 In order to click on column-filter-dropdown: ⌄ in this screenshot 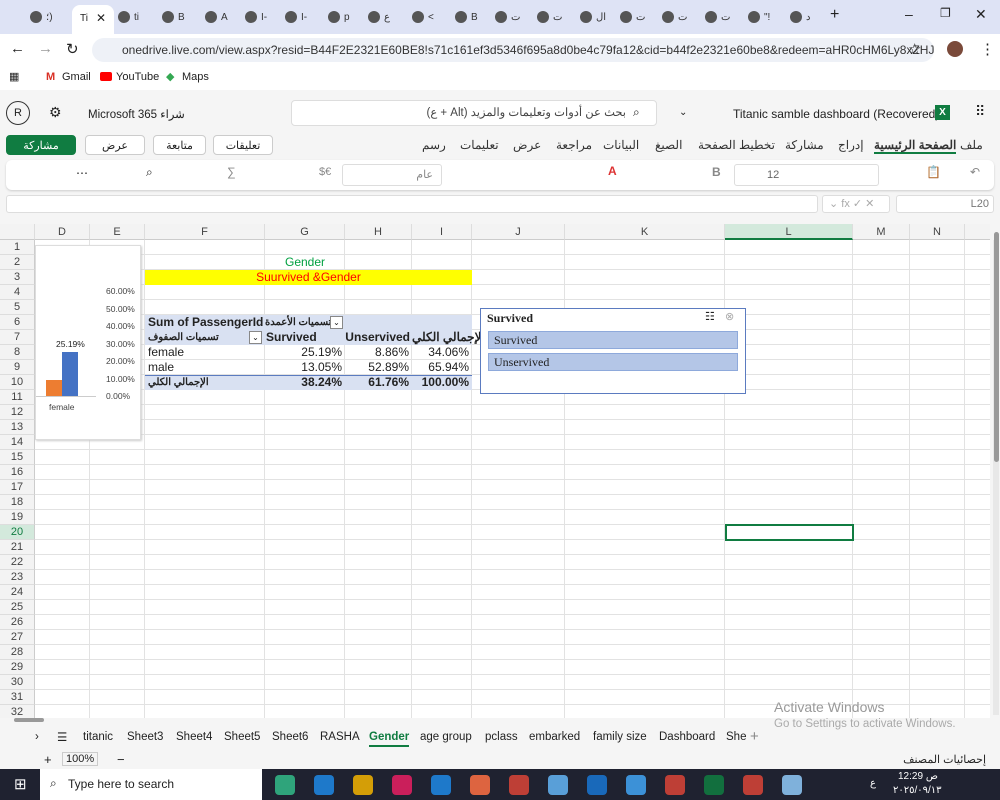, I will do `click(336, 322)`.